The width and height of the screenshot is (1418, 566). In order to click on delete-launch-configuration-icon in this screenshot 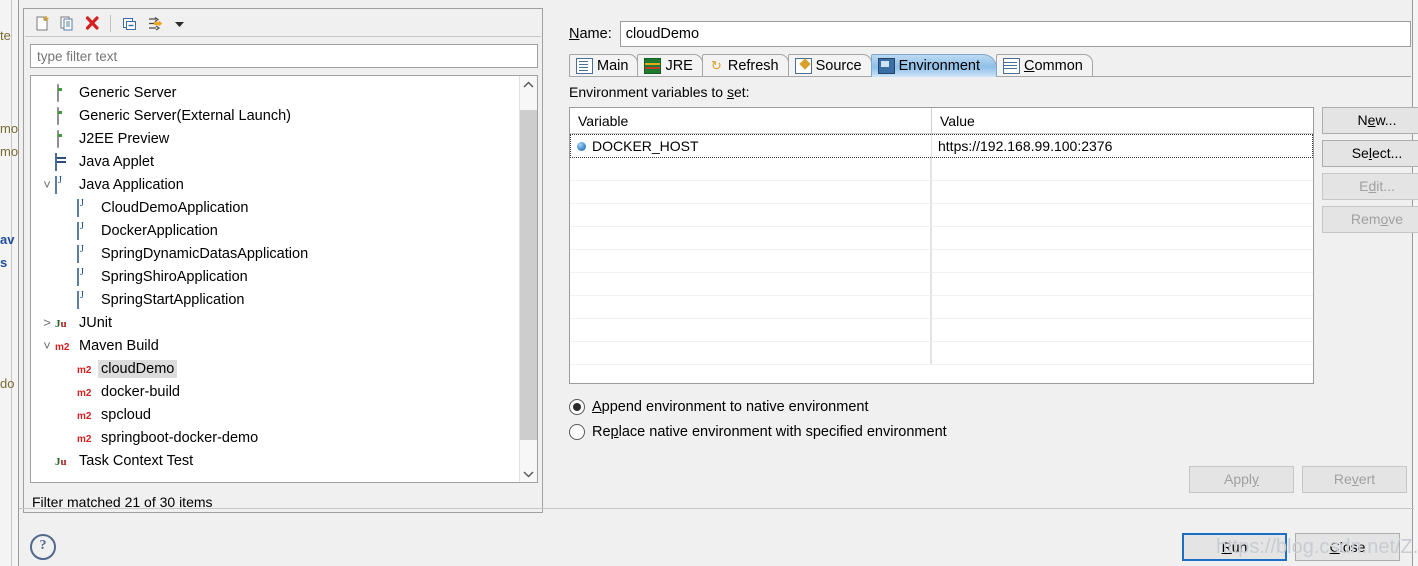, I will do `click(92, 23)`.